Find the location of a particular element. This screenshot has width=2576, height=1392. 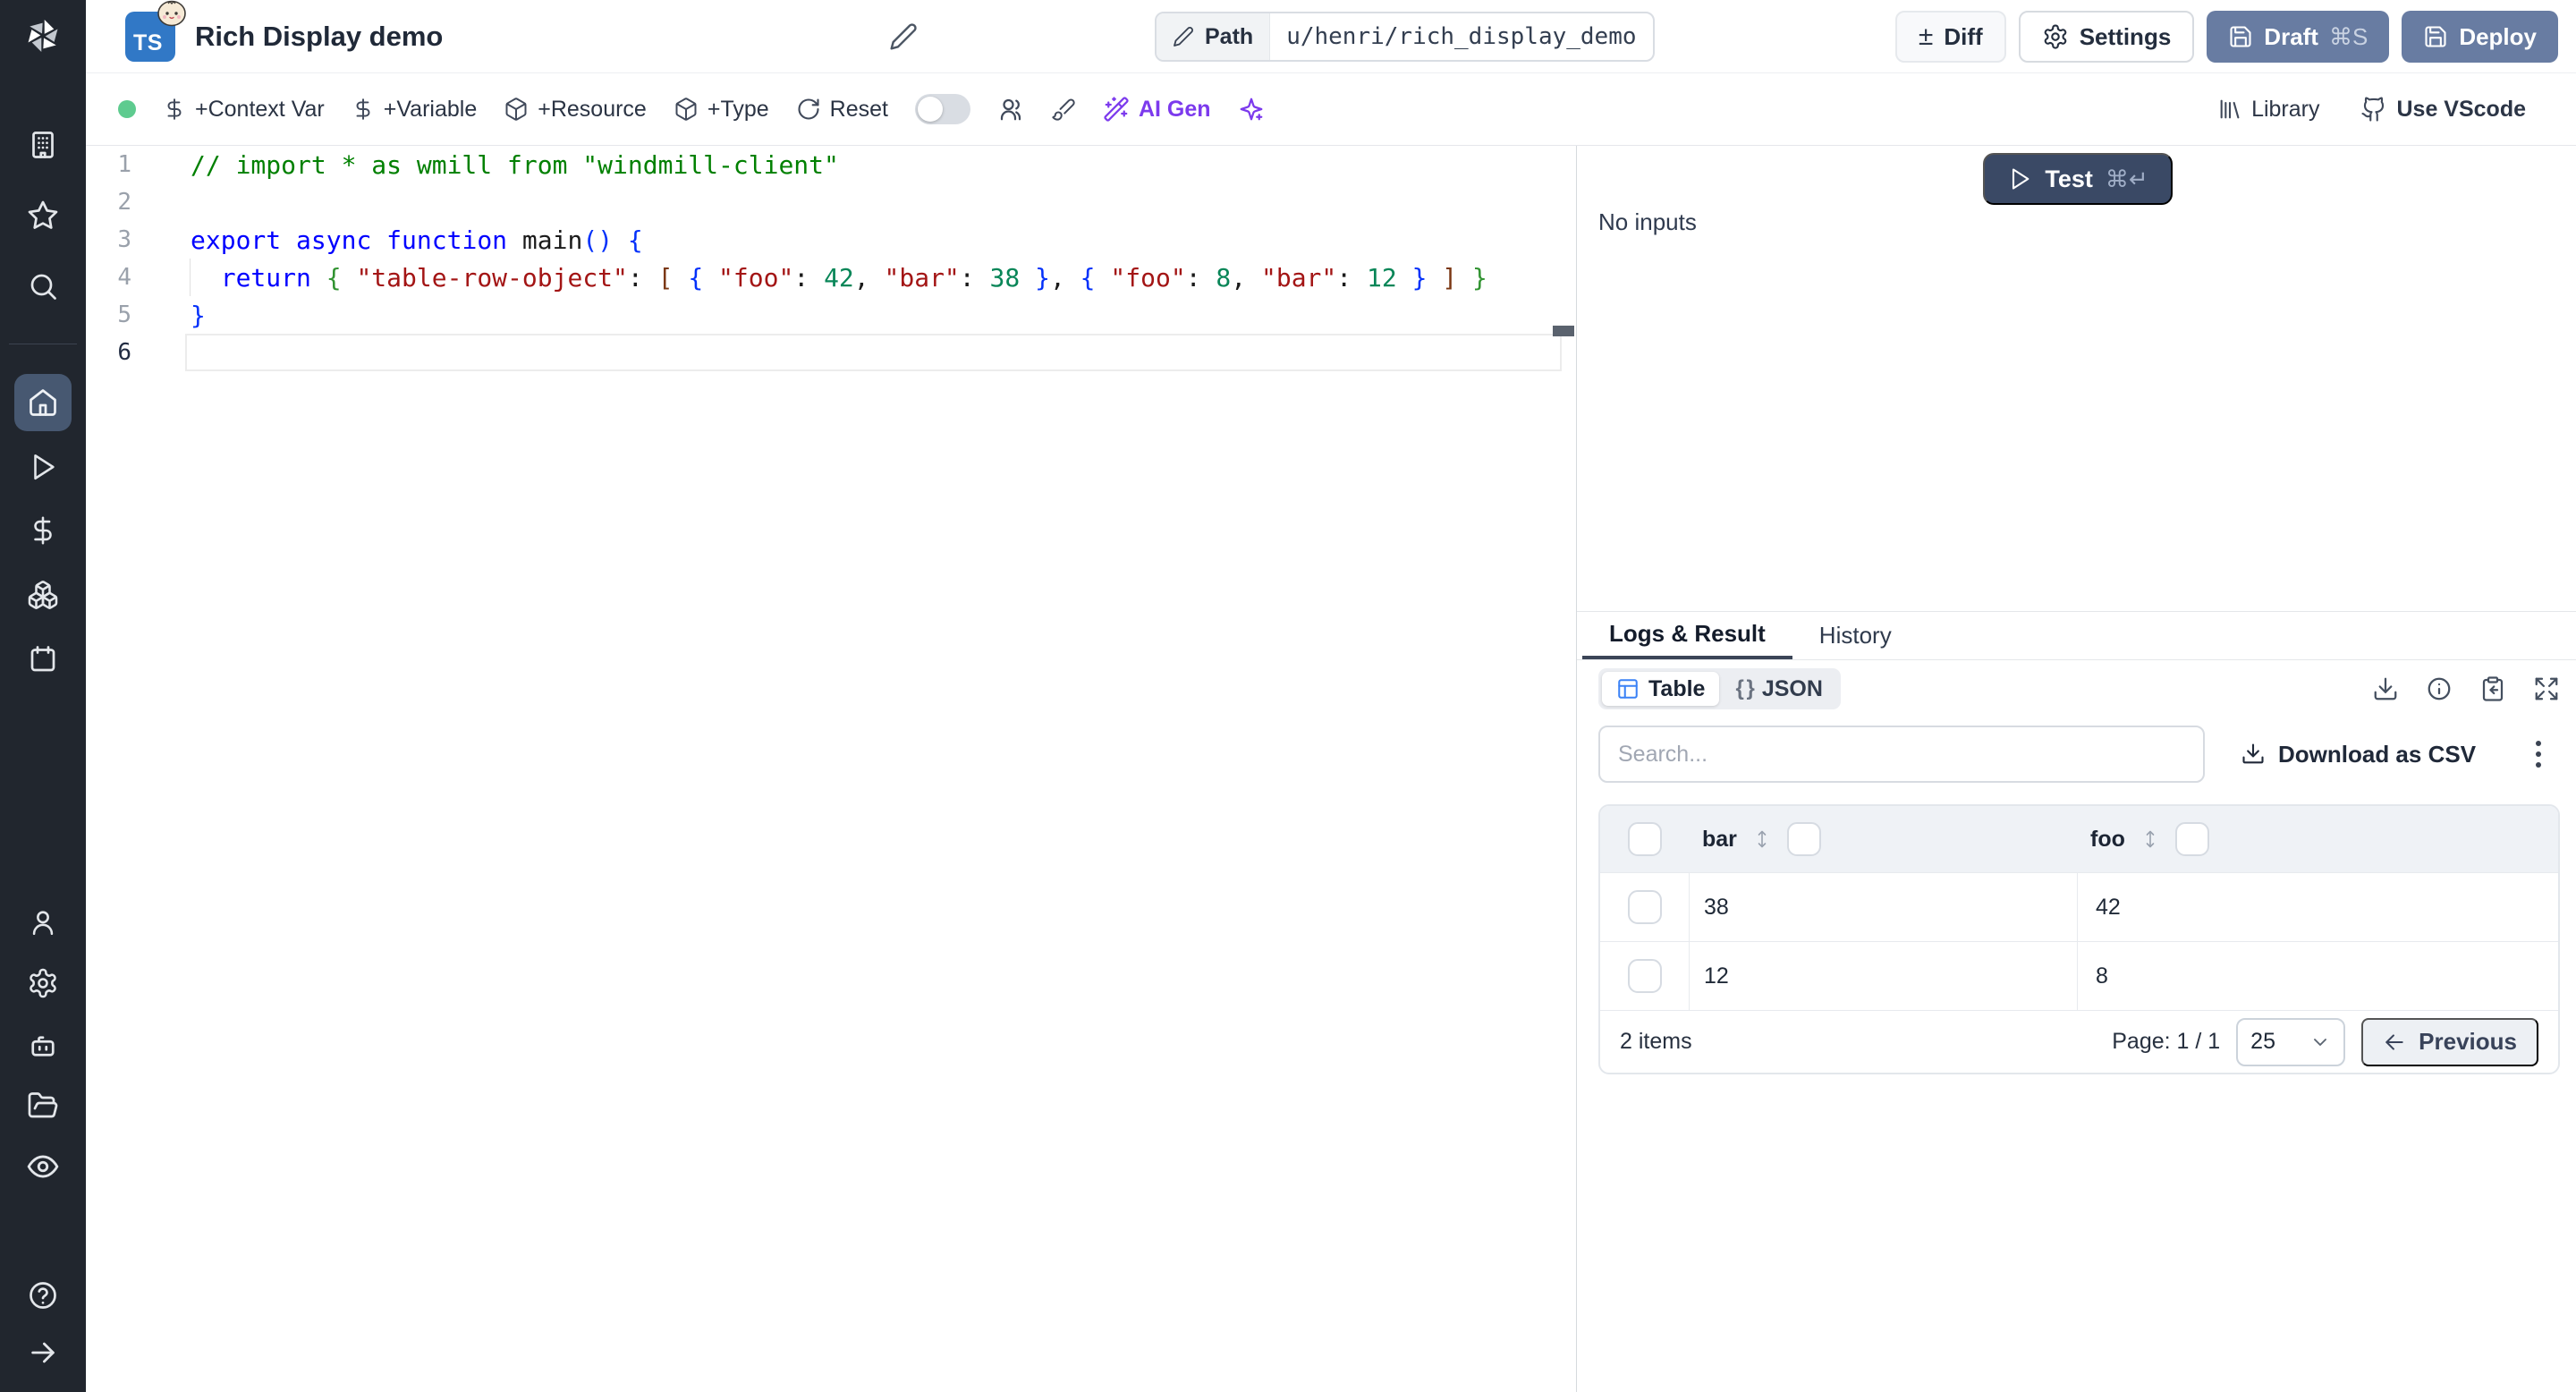

code-token: } is located at coordinates (1479, 277).